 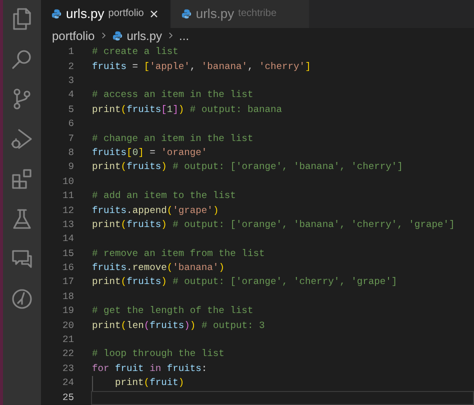 What do you see at coordinates (70, 124) in the screenshot?
I see `line-number: 6` at bounding box center [70, 124].